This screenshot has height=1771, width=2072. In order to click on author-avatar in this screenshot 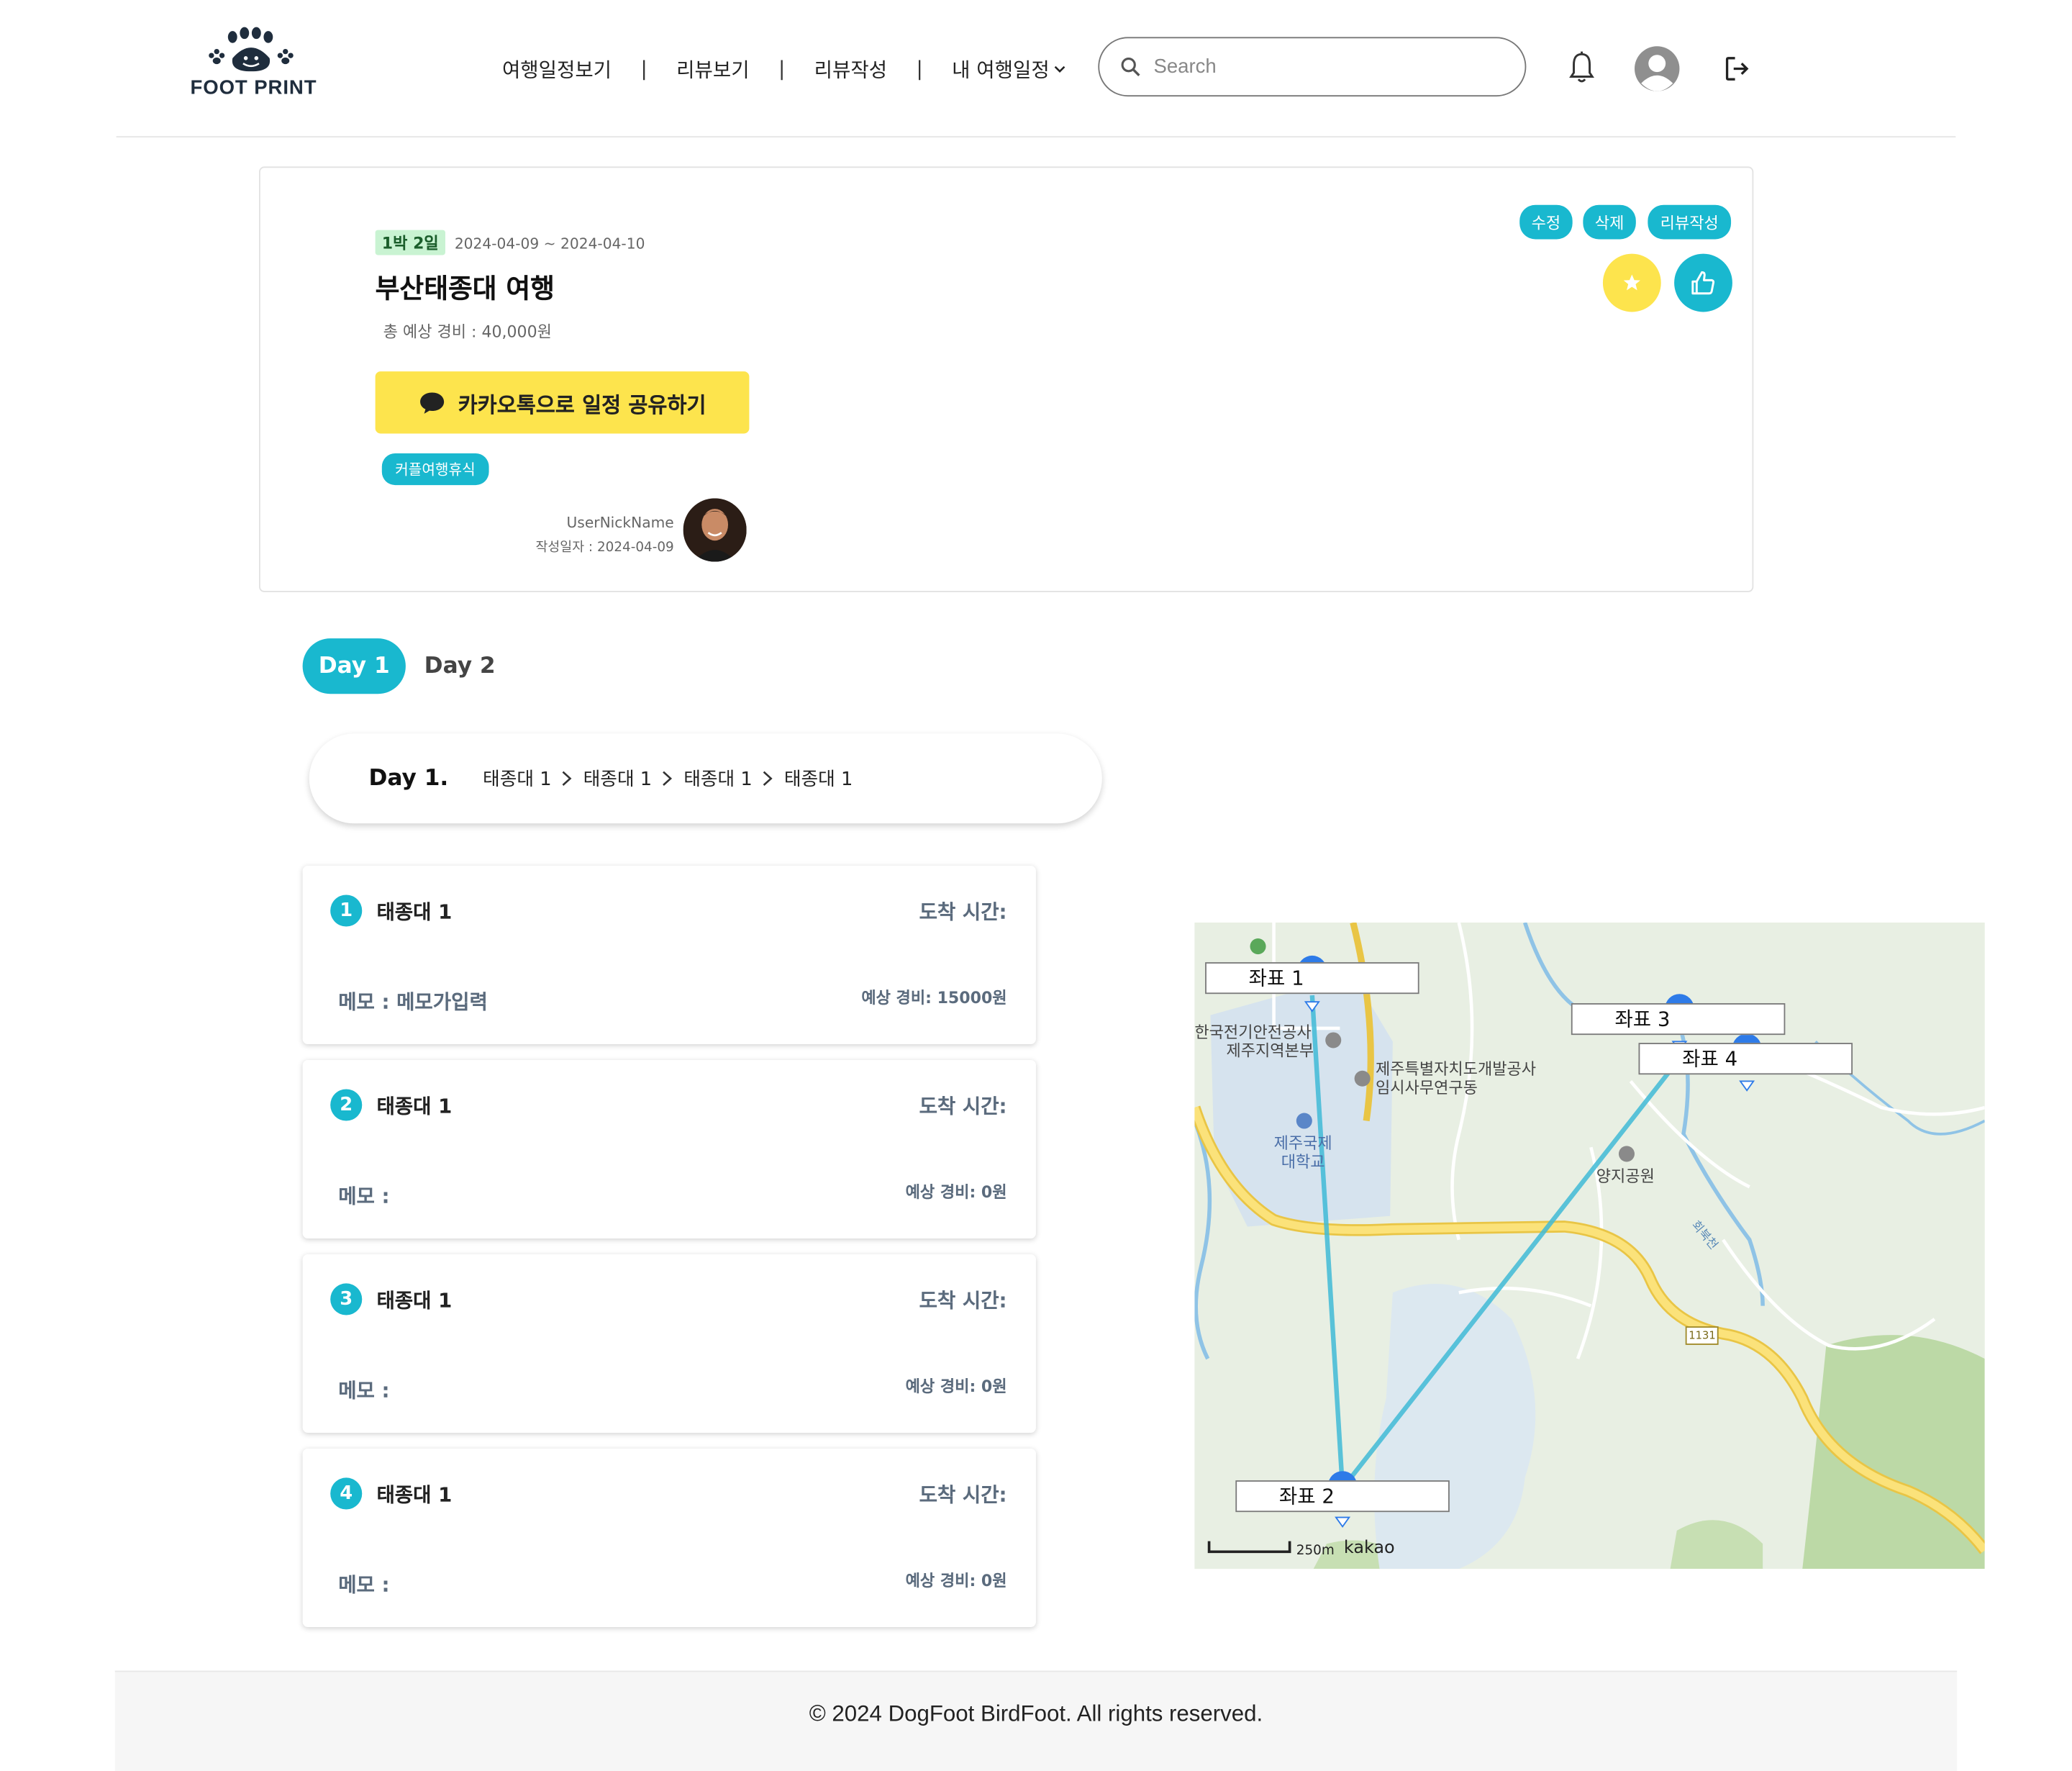, I will do `click(715, 530)`.